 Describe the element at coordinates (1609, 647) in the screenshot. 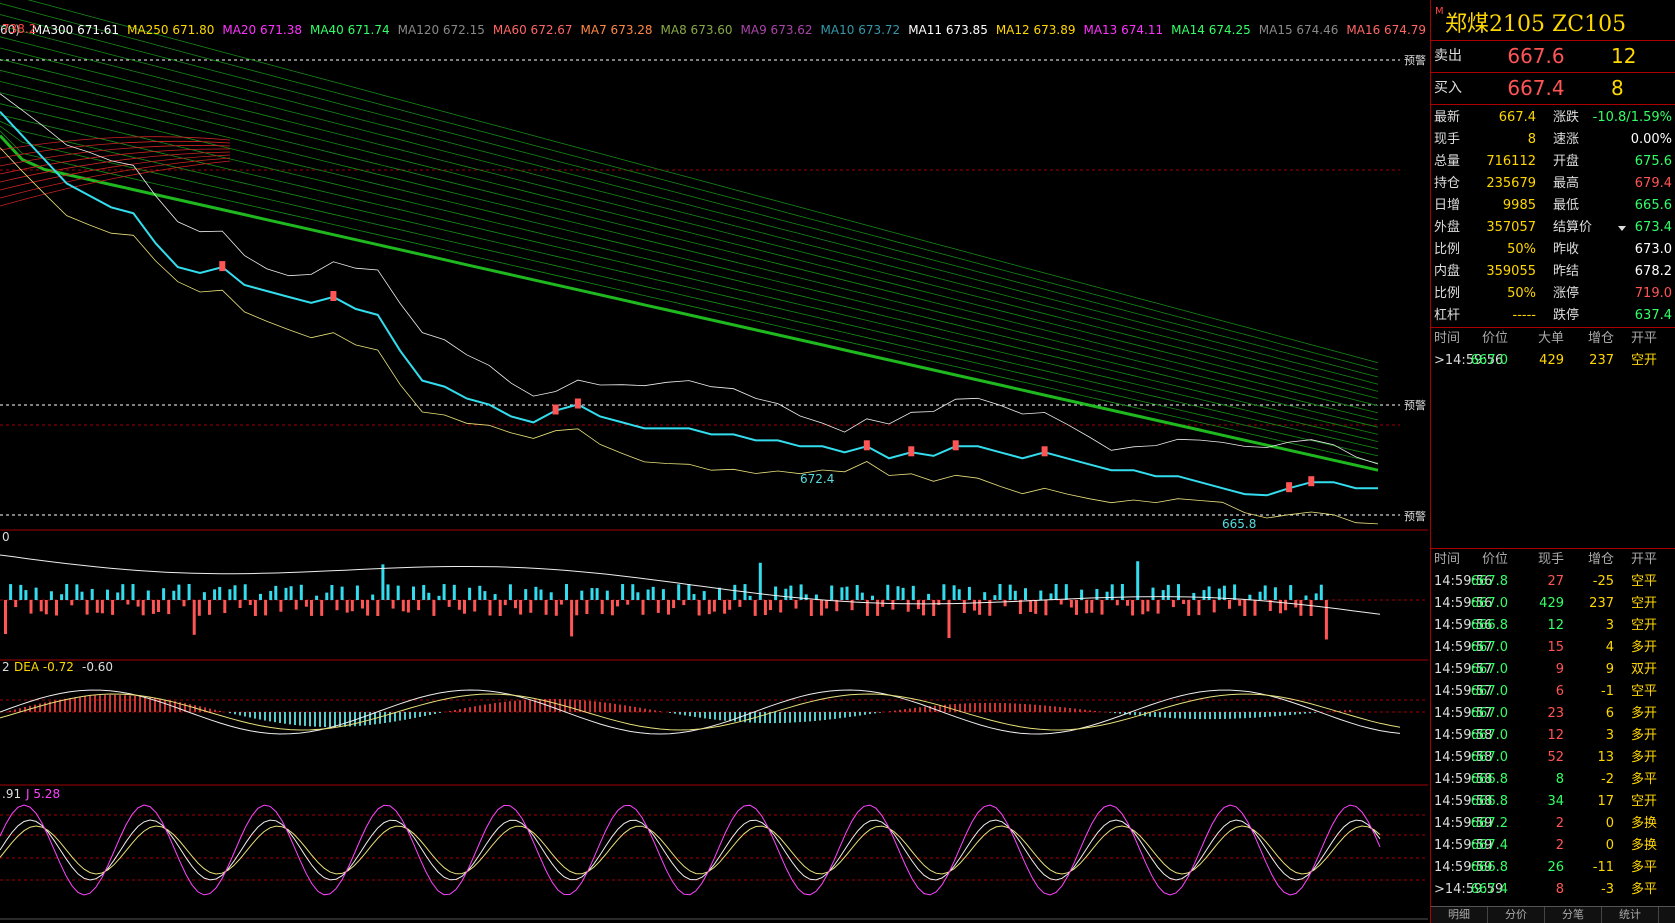

I see `tick-oi: 4` at that location.